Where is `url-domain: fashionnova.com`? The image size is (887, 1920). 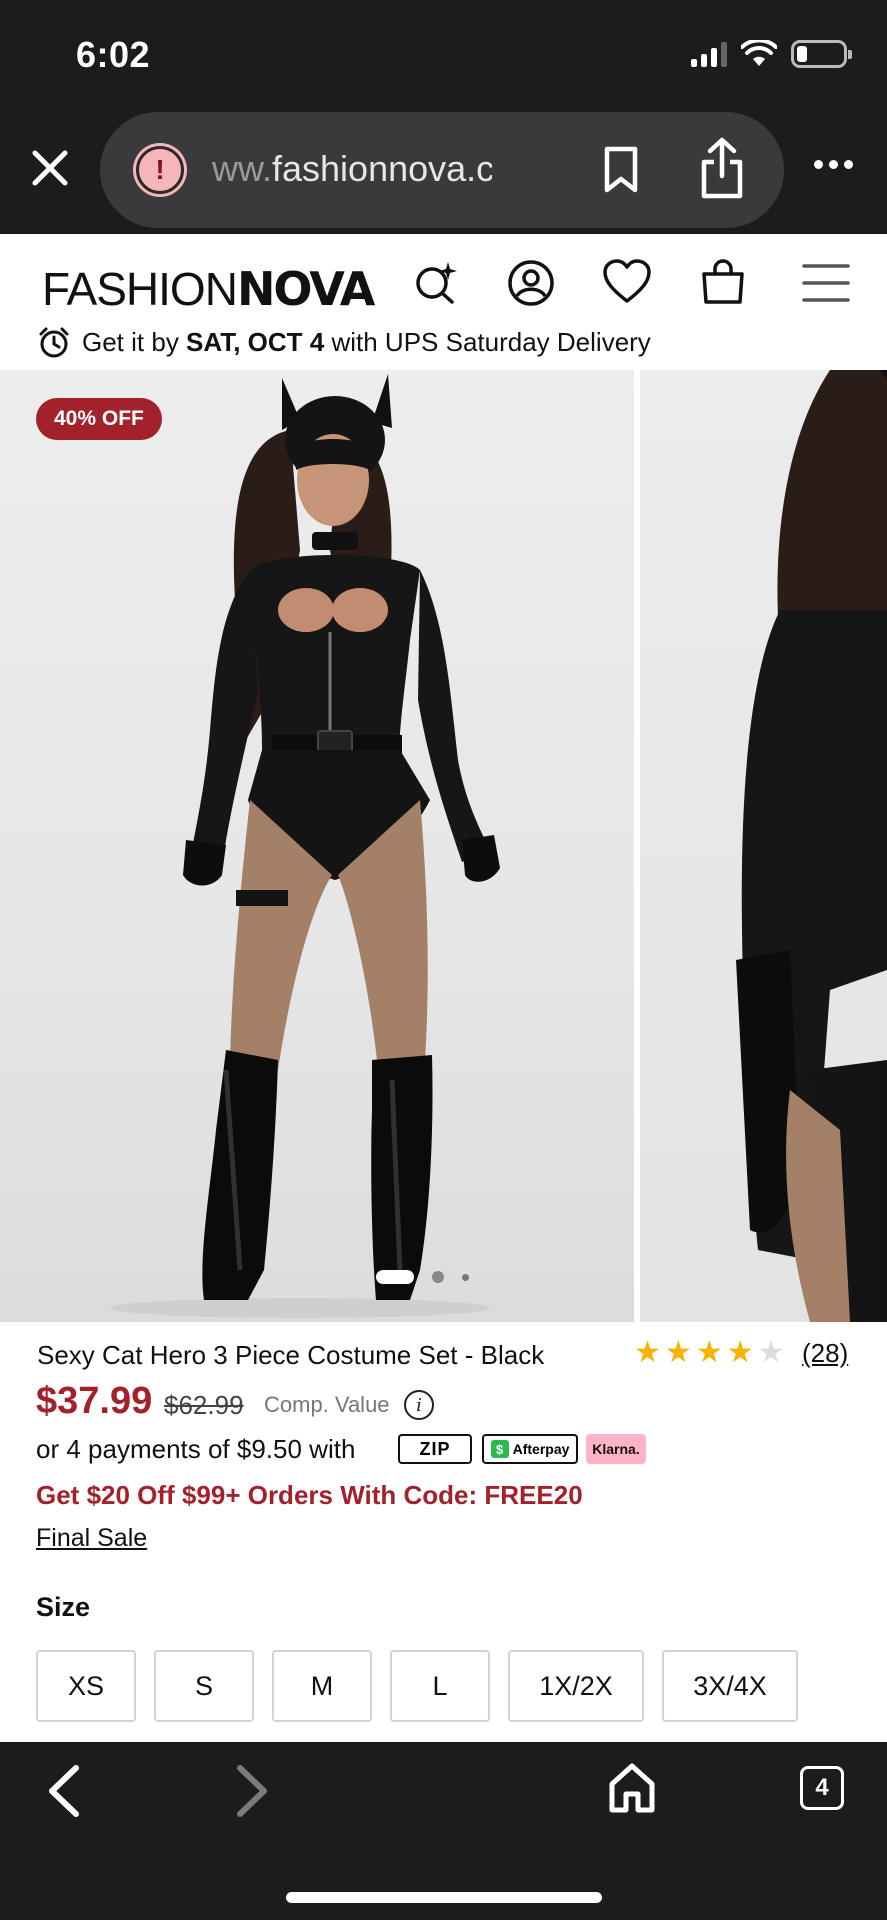 url-domain: fashionnova.com is located at coordinates (382, 168).